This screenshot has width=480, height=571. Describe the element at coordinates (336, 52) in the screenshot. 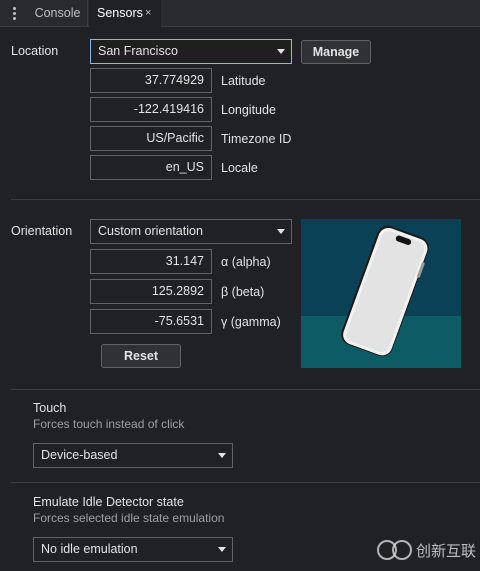

I see `manage-button: Manage` at that location.